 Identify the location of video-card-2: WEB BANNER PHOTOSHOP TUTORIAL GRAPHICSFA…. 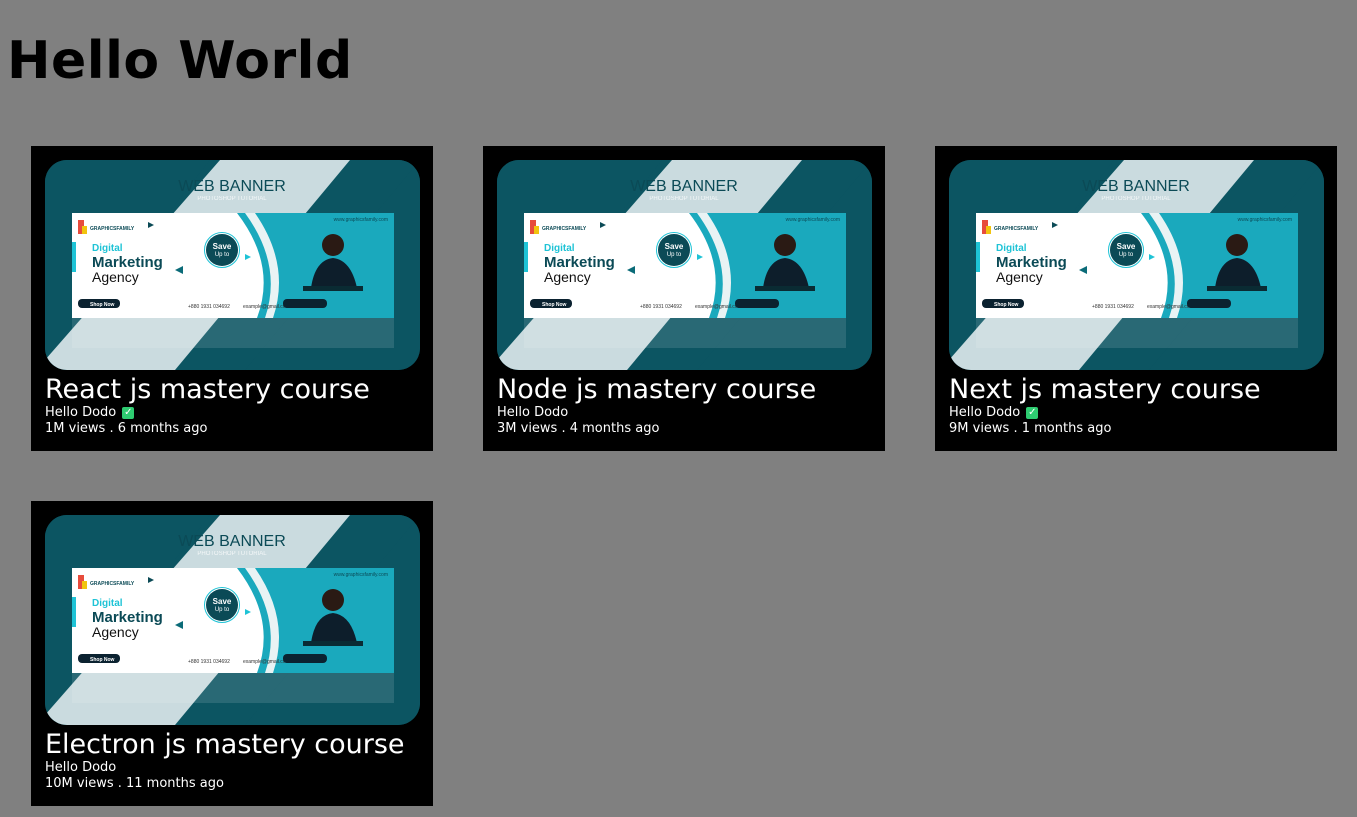
(684, 298).